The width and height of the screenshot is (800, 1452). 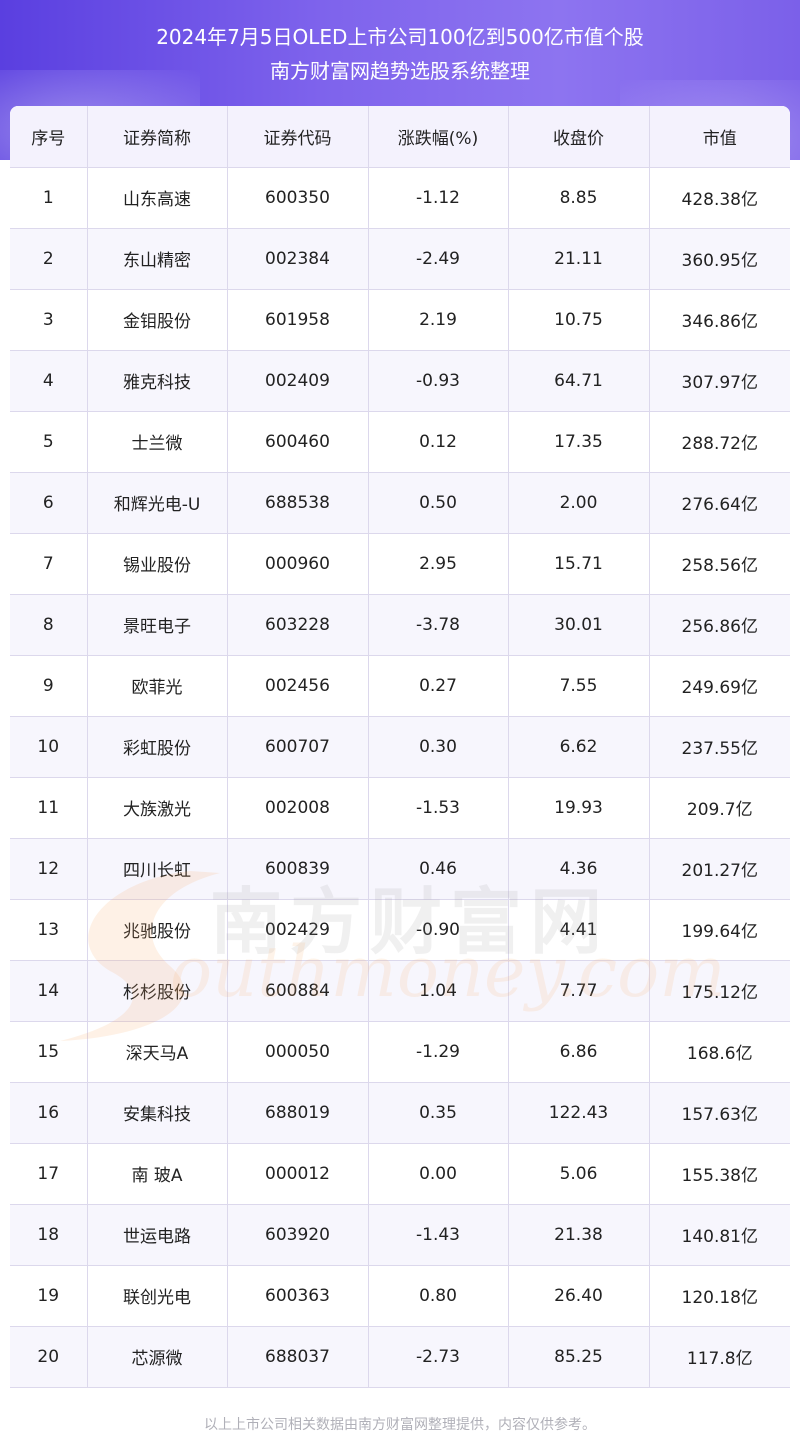 What do you see at coordinates (438, 1296) in the screenshot?
I see `table-cell: 0.80` at bounding box center [438, 1296].